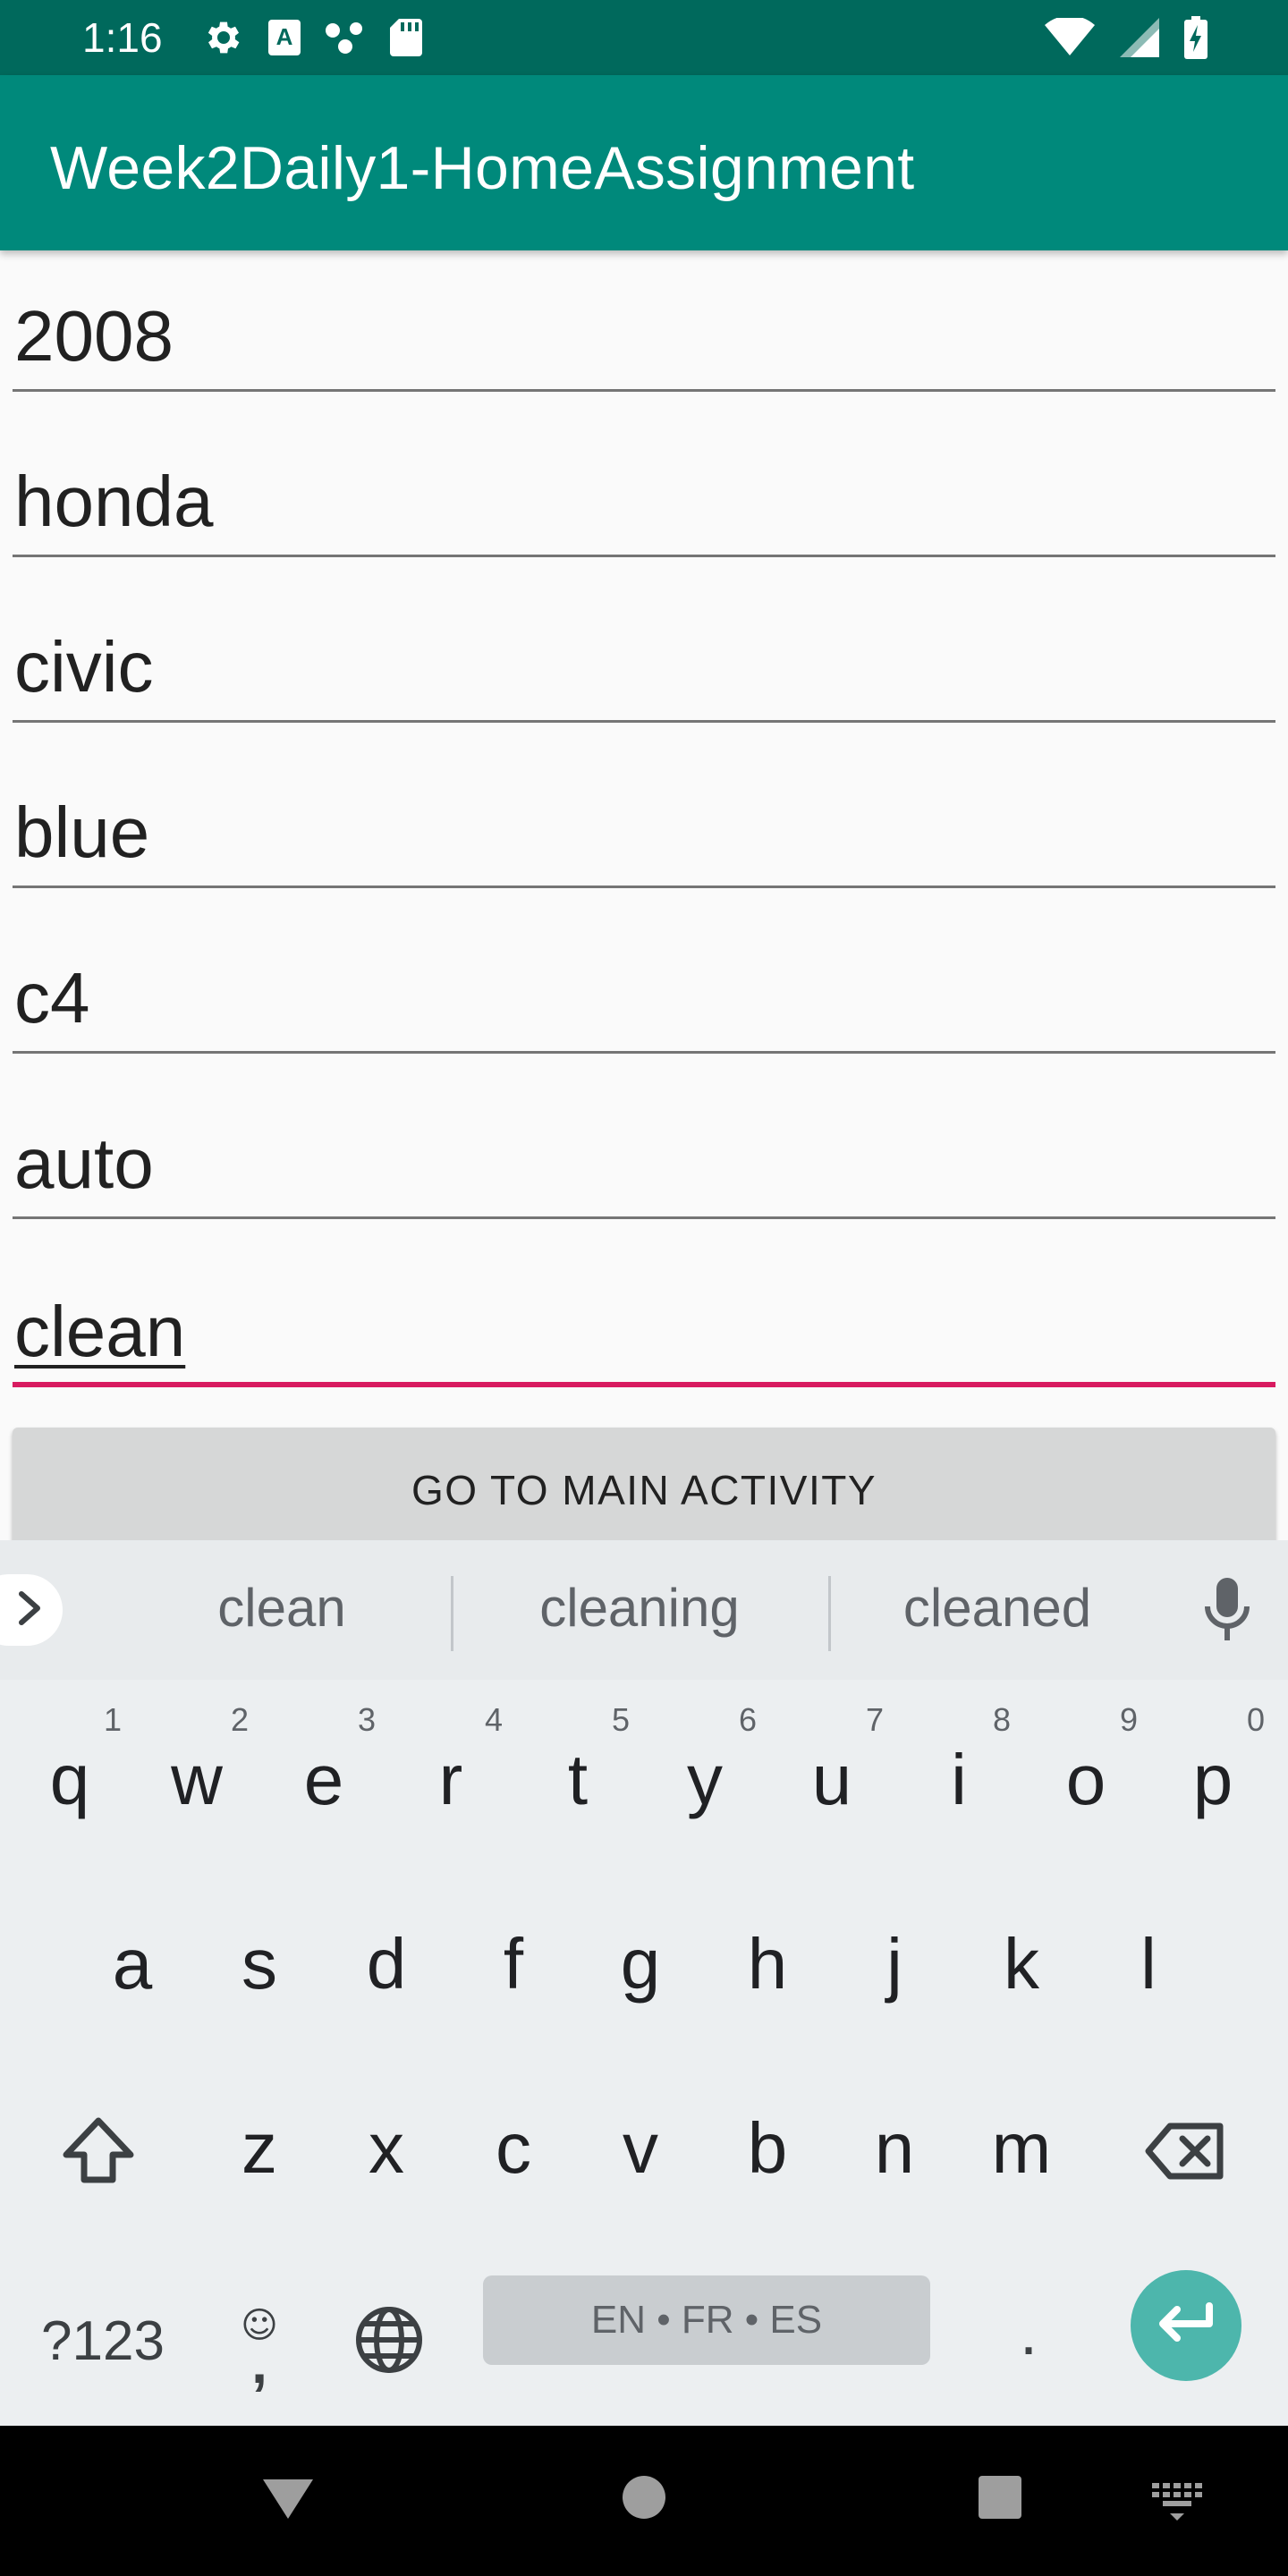  What do you see at coordinates (1177, 2499) in the screenshot?
I see `keyboard-switch-icon` at bounding box center [1177, 2499].